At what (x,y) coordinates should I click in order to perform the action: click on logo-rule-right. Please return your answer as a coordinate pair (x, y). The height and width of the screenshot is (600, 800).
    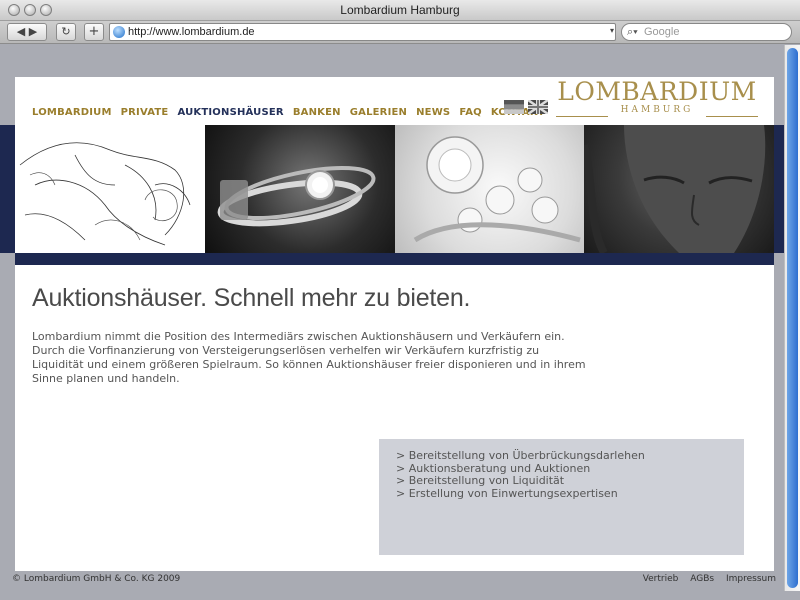
    Looking at the image, I should click on (732, 116).